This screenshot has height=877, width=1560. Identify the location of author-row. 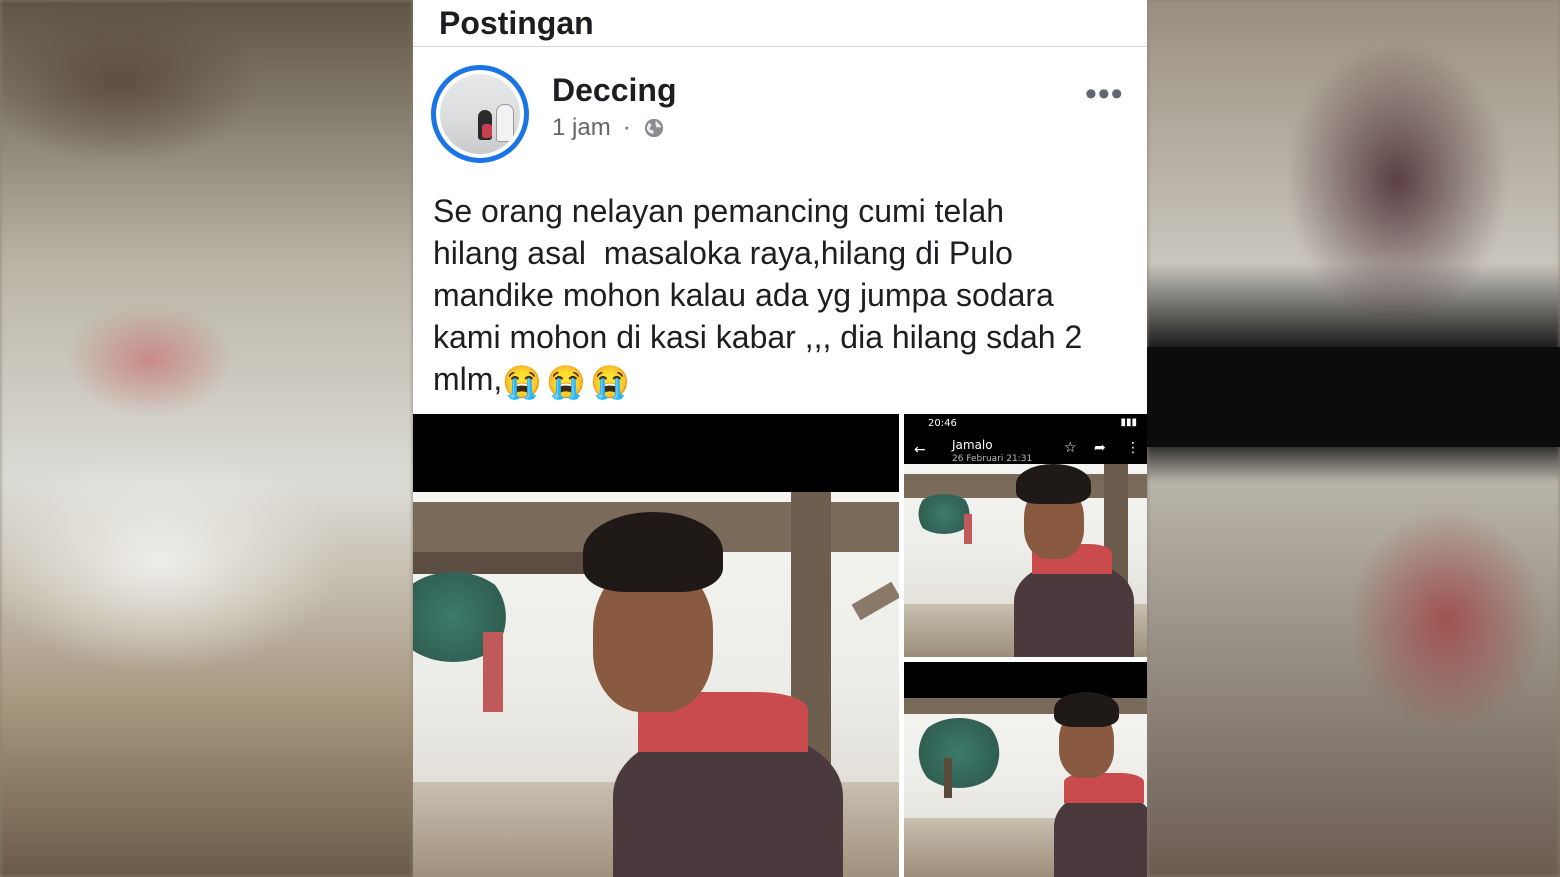
(780, 107).